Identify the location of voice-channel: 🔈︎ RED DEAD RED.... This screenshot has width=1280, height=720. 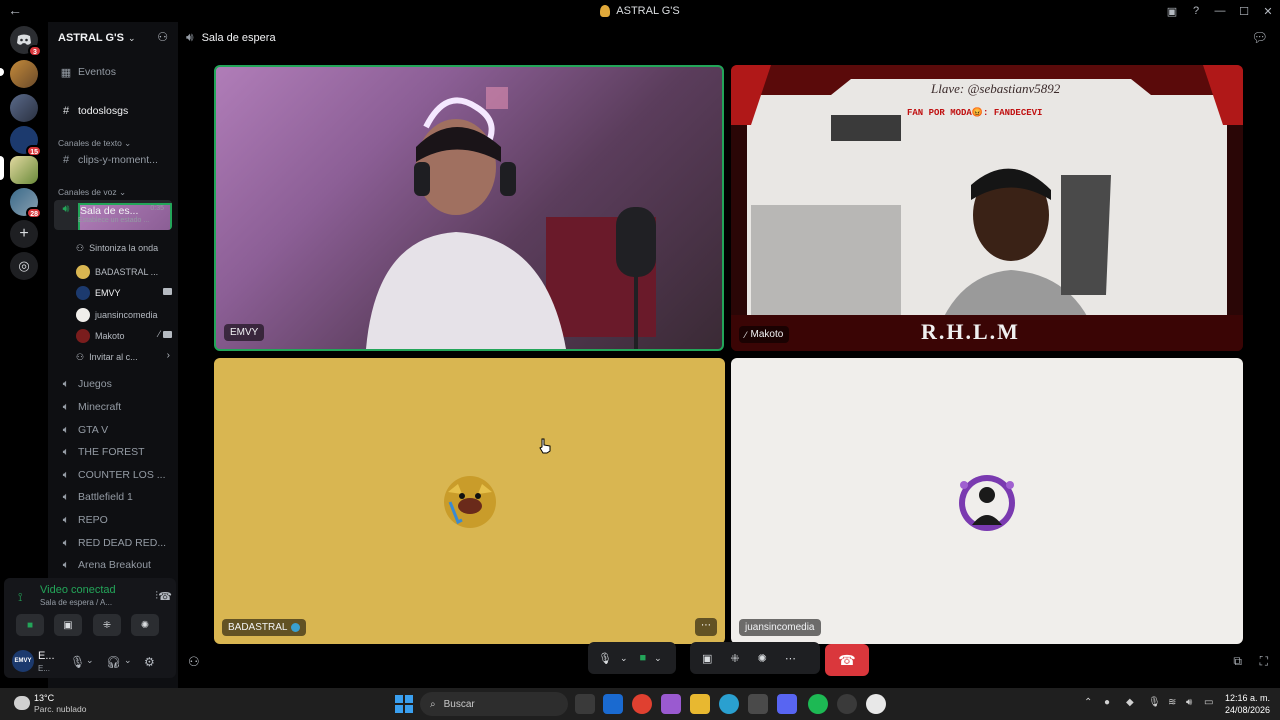
(113, 543).